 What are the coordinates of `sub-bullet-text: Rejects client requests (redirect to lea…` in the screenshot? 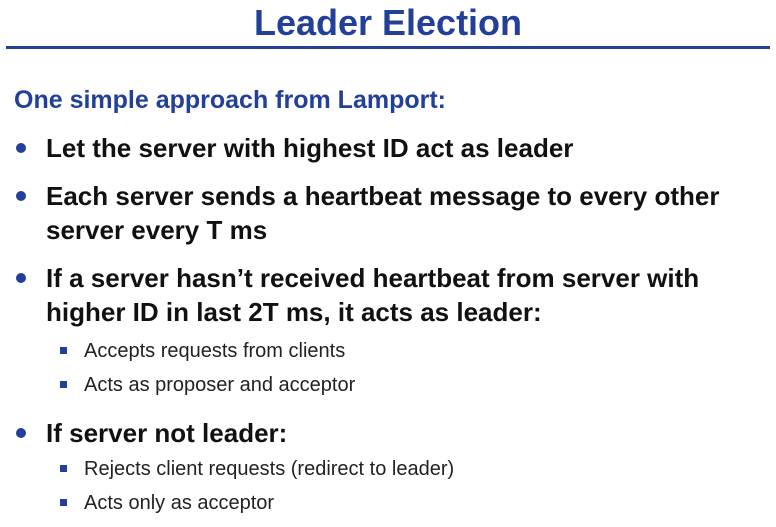 It's located at (269, 469).